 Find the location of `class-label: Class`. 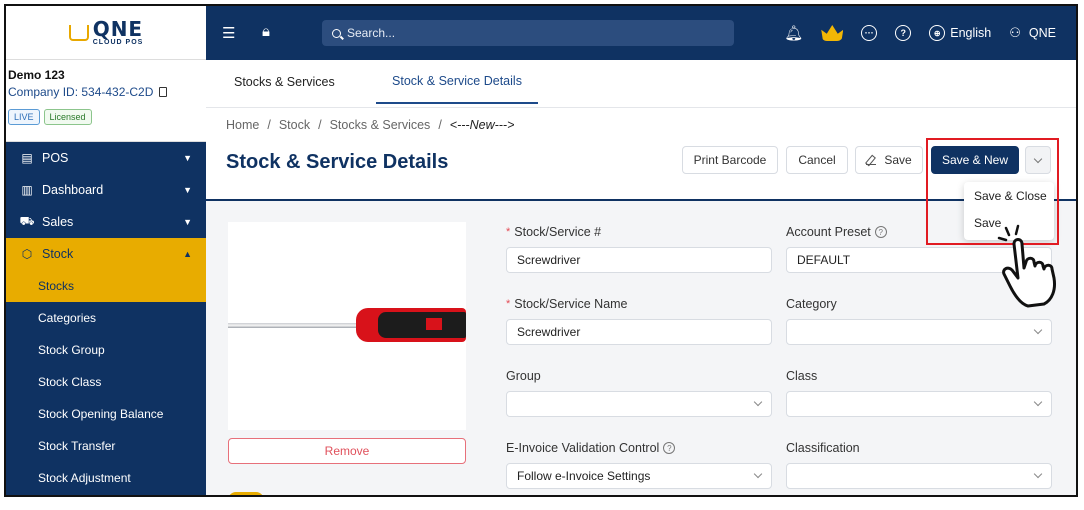

class-label: Class is located at coordinates (802, 376).